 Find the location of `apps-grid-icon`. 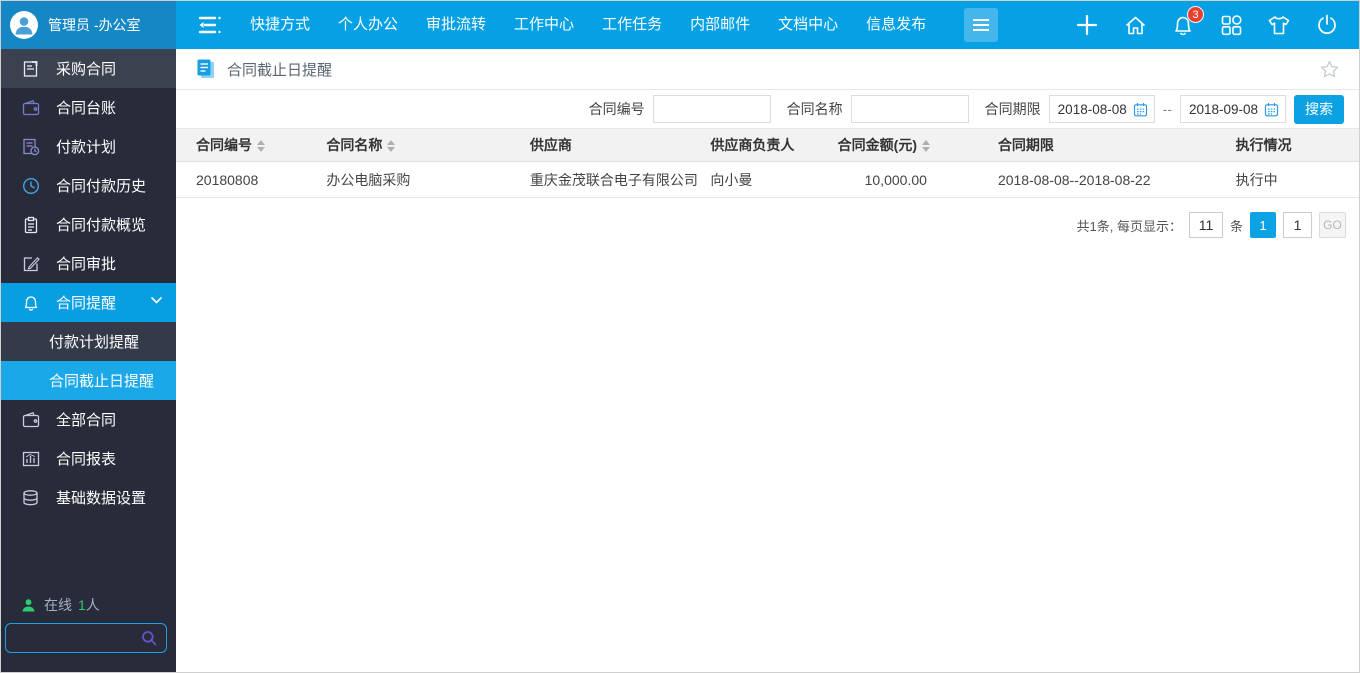

apps-grid-icon is located at coordinates (1231, 24).